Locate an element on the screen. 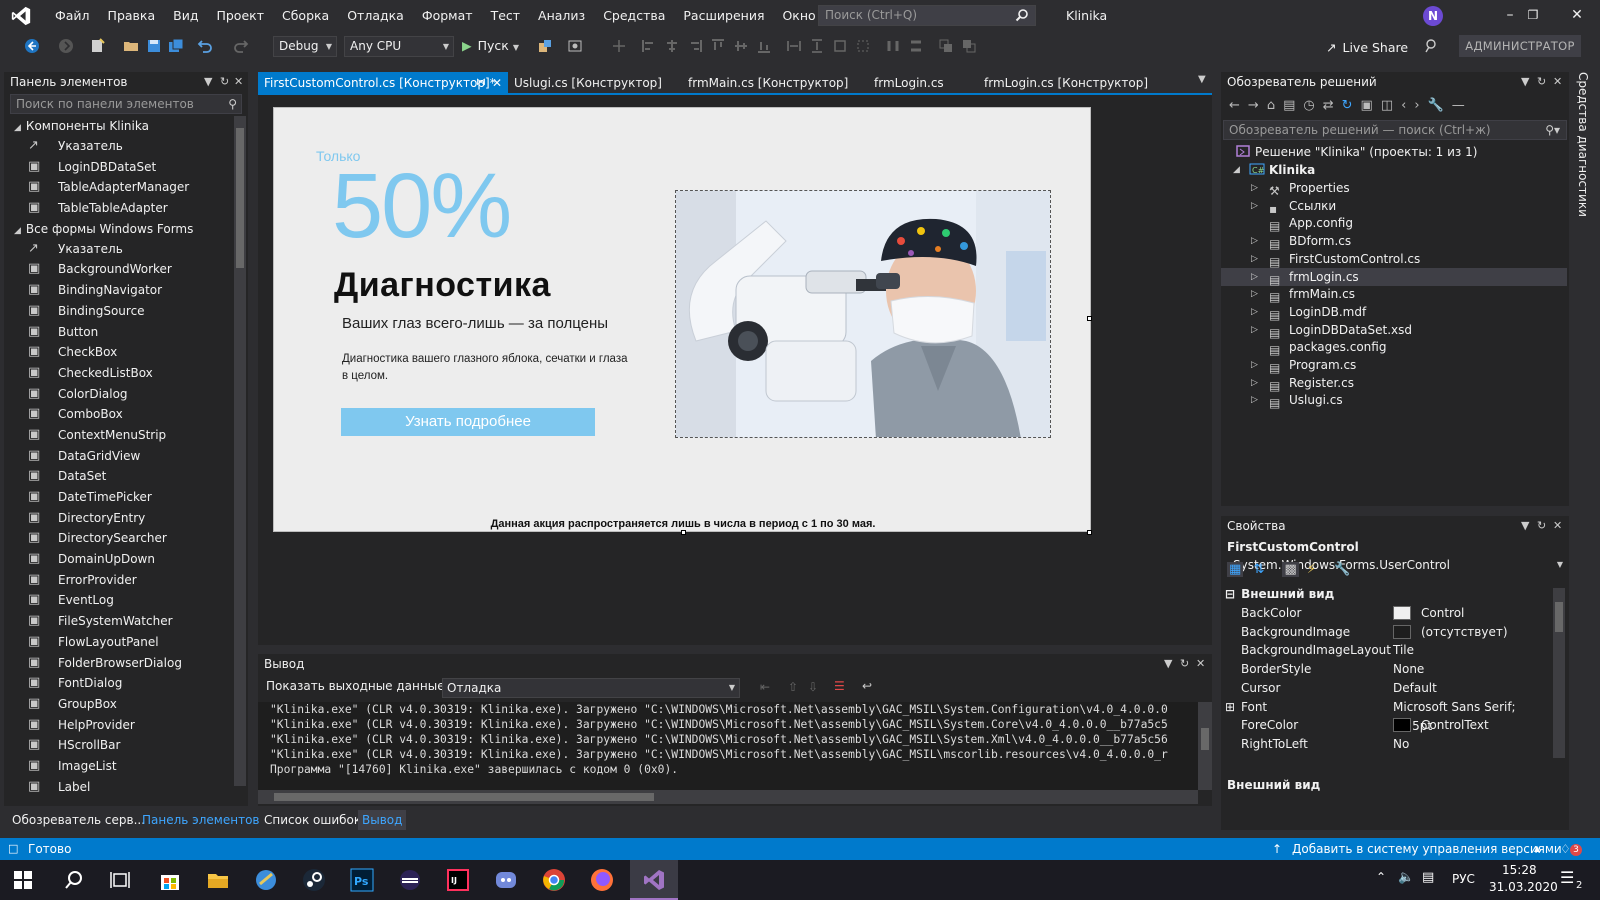 This screenshot has width=1600, height=900. menu-extensions: Расширения is located at coordinates (723, 15).